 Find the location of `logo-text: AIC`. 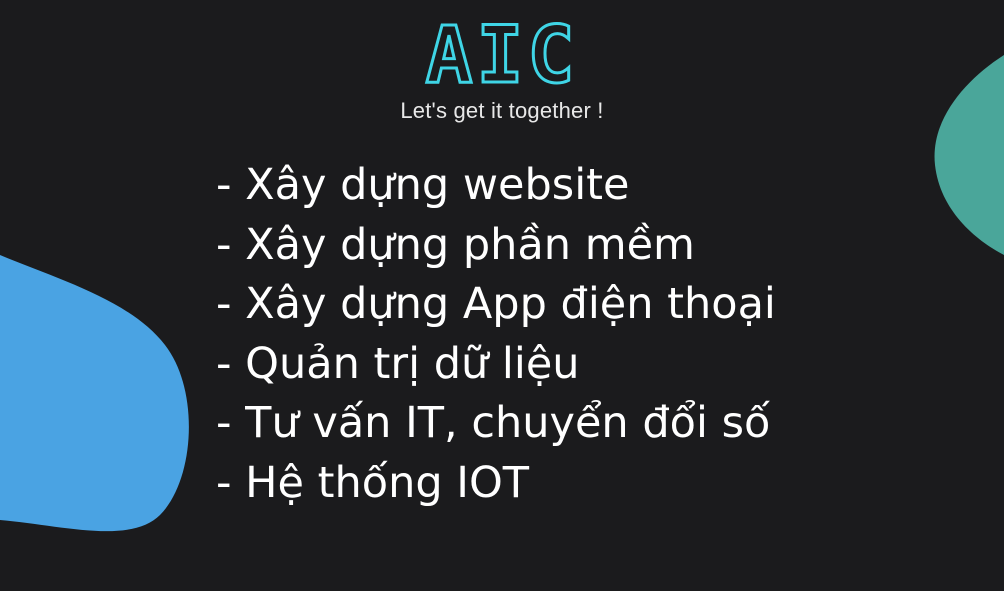

logo-text: AIC is located at coordinates (502, 55).